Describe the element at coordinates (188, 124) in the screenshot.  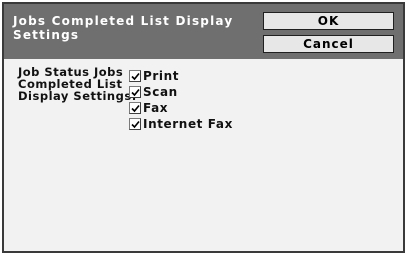
I see `internet-fax-label: Internet Fax` at that location.